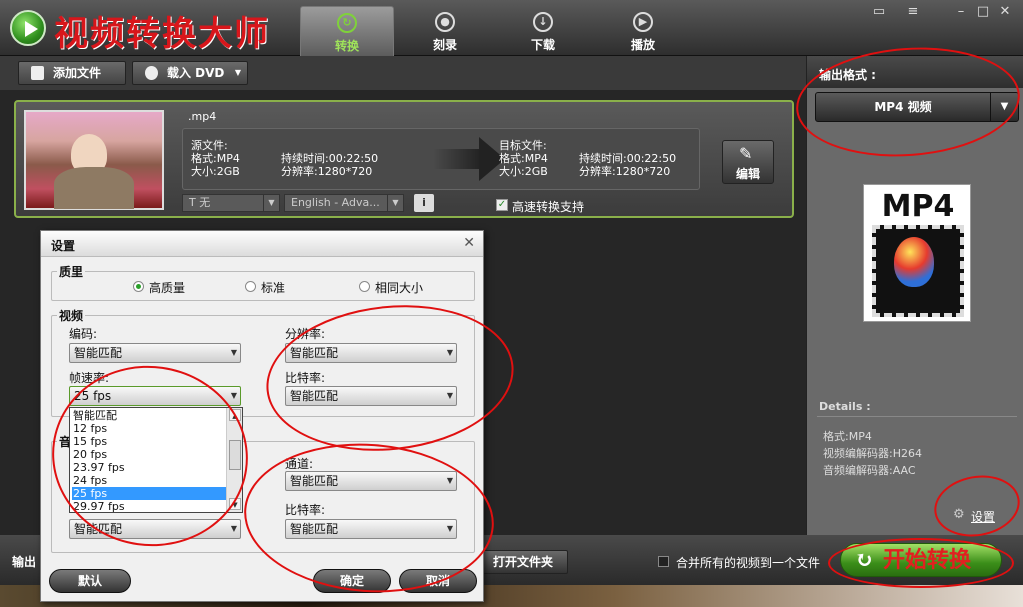  I want to click on tab-label: 播放, so click(642, 45).